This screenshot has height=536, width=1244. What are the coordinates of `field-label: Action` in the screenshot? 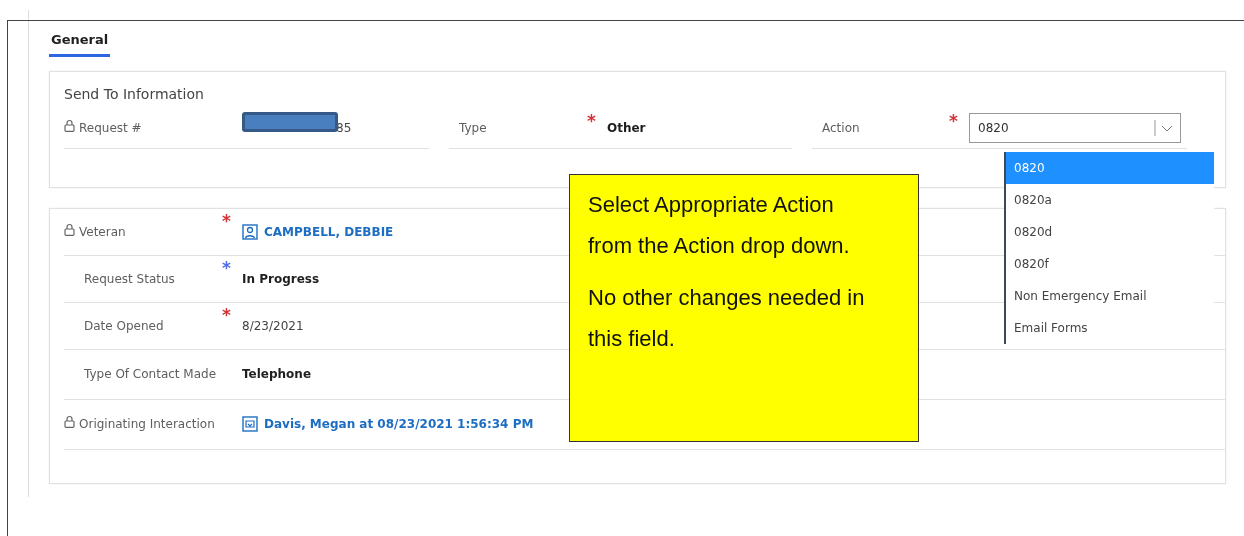 It's located at (841, 128).